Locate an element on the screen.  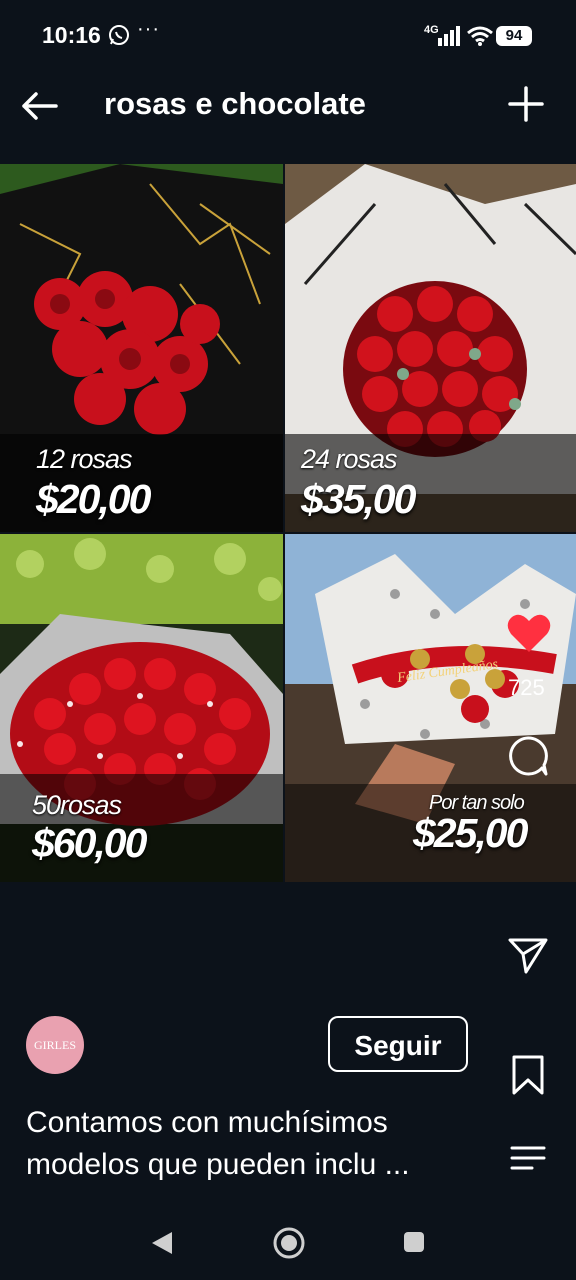
product-price: $35,00 is located at coordinates (358, 499).